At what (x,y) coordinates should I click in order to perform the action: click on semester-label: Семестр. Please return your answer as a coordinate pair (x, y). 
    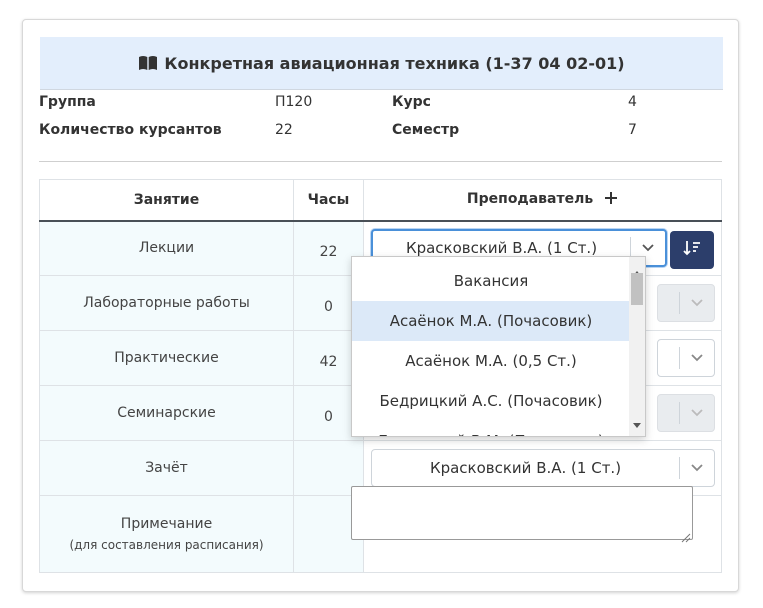
    Looking at the image, I should click on (426, 130).